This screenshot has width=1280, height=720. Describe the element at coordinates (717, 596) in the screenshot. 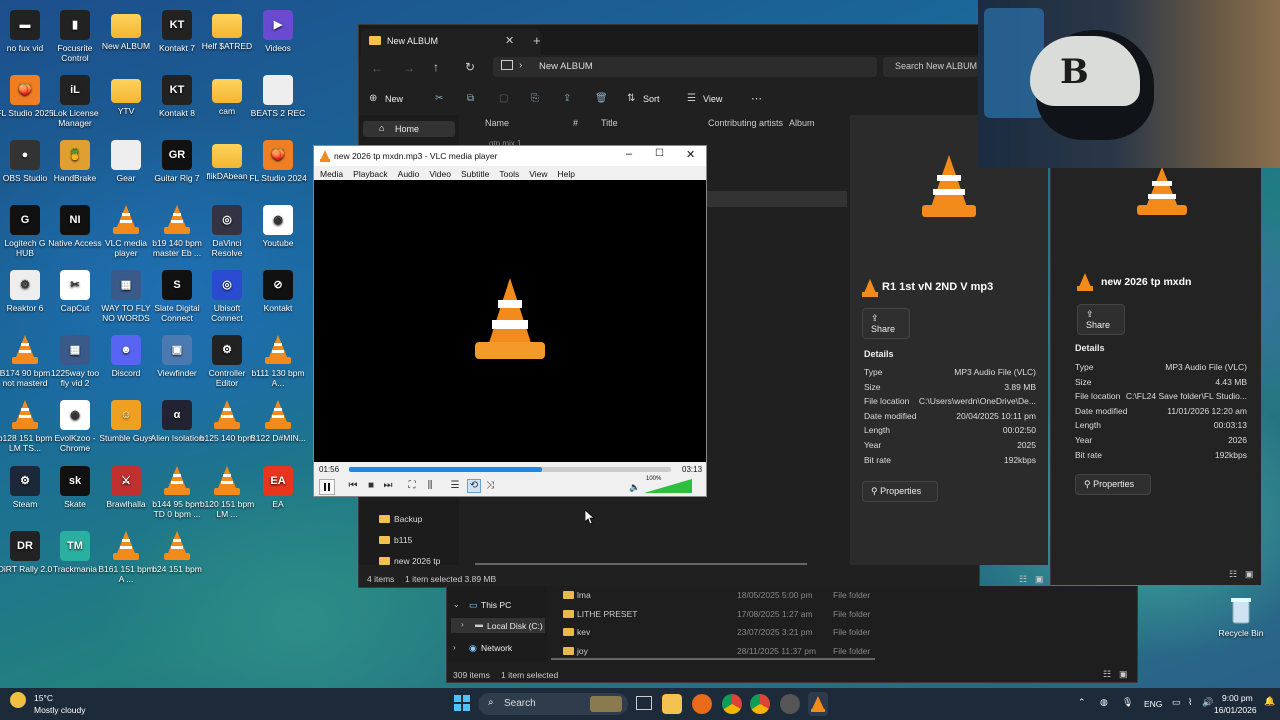

I see `table-row: lma 18/05/2025 5:00 pm File folder` at that location.